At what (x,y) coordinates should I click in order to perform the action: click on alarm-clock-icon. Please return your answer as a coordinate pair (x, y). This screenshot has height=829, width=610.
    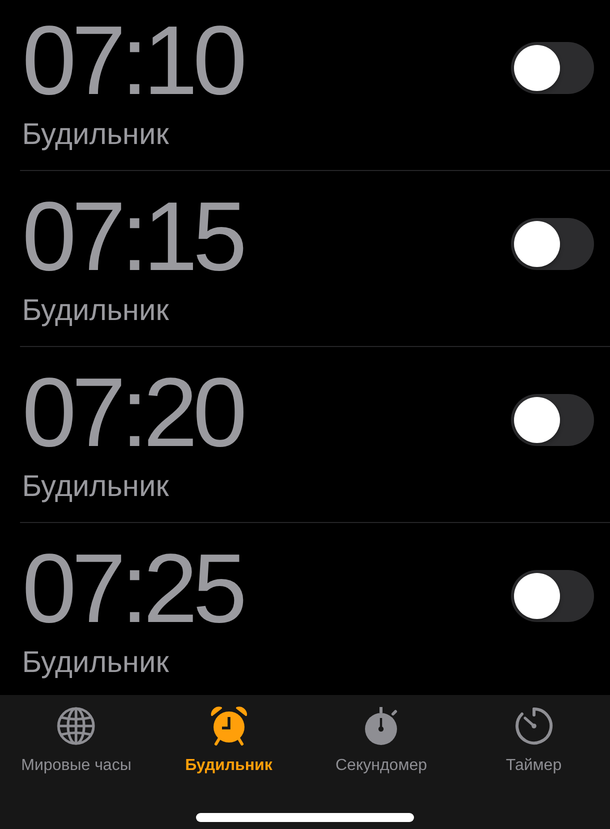
    Looking at the image, I should click on (228, 726).